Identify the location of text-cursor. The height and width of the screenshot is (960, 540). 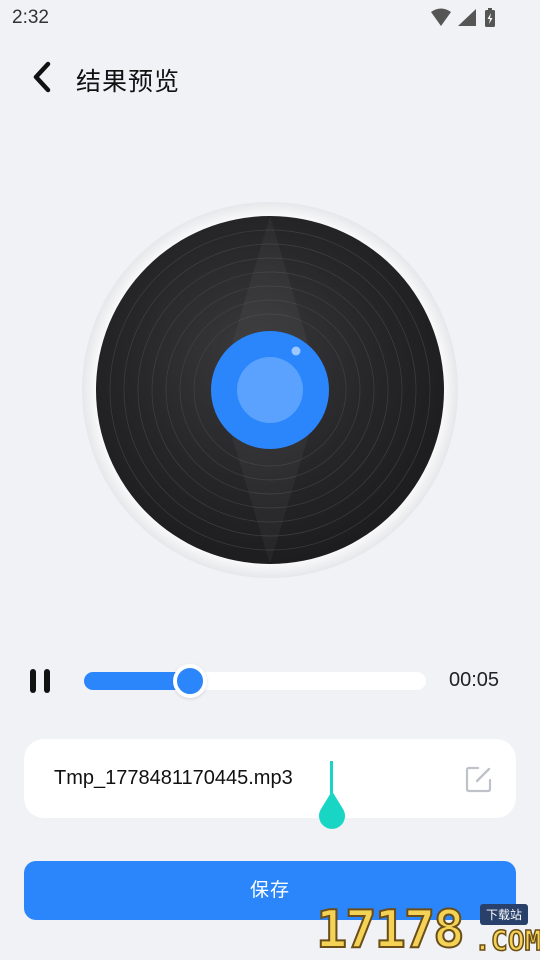
(331, 778).